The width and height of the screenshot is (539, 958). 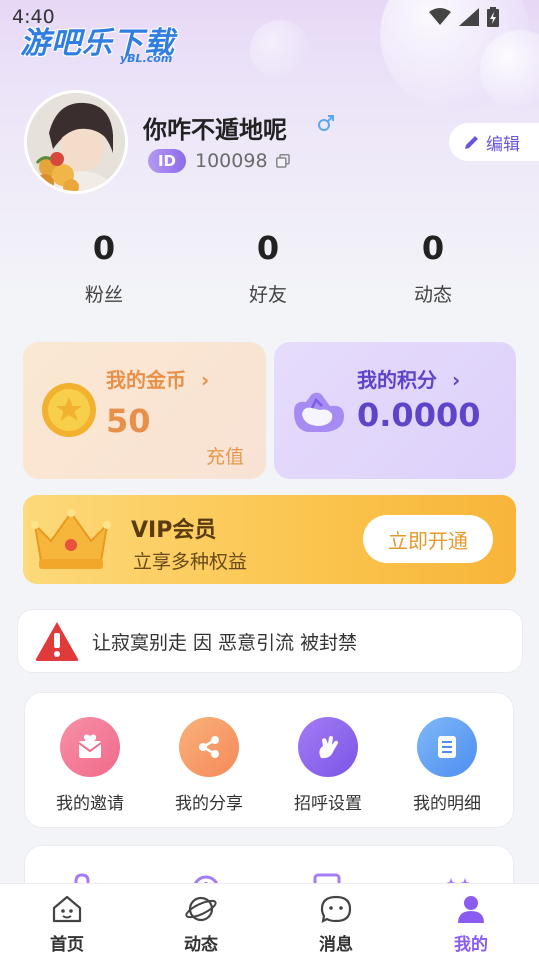 I want to click on pencil-icon, so click(x=471, y=142).